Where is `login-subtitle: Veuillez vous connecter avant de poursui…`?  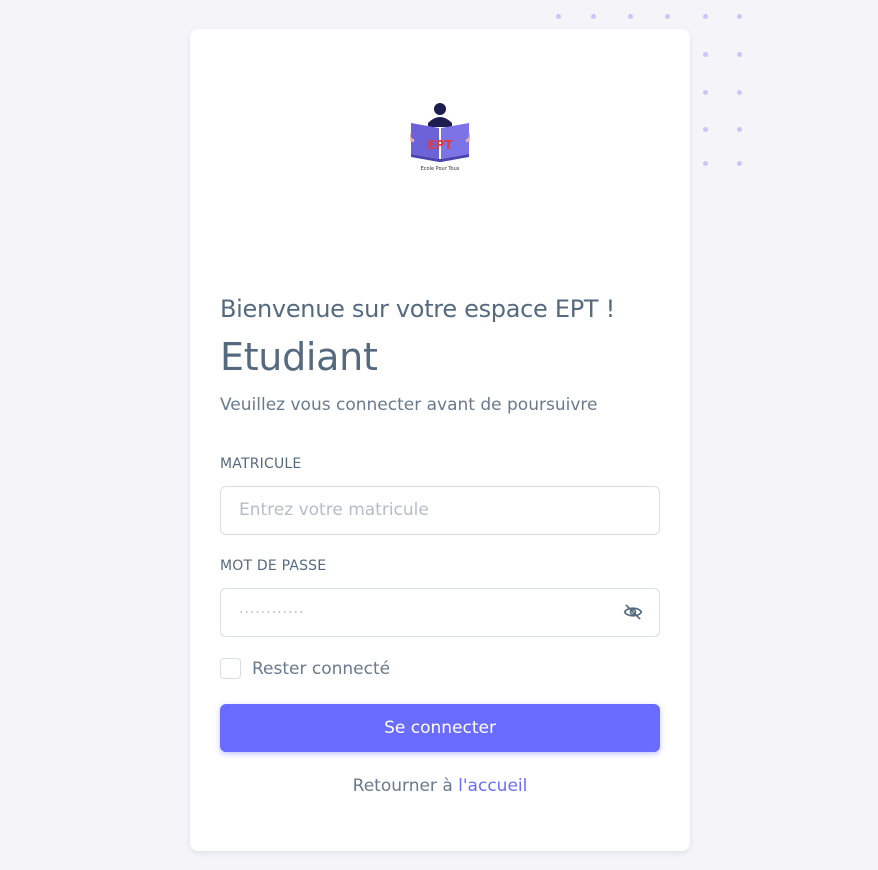
login-subtitle: Veuillez vous connecter avant de poursui… is located at coordinates (409, 405).